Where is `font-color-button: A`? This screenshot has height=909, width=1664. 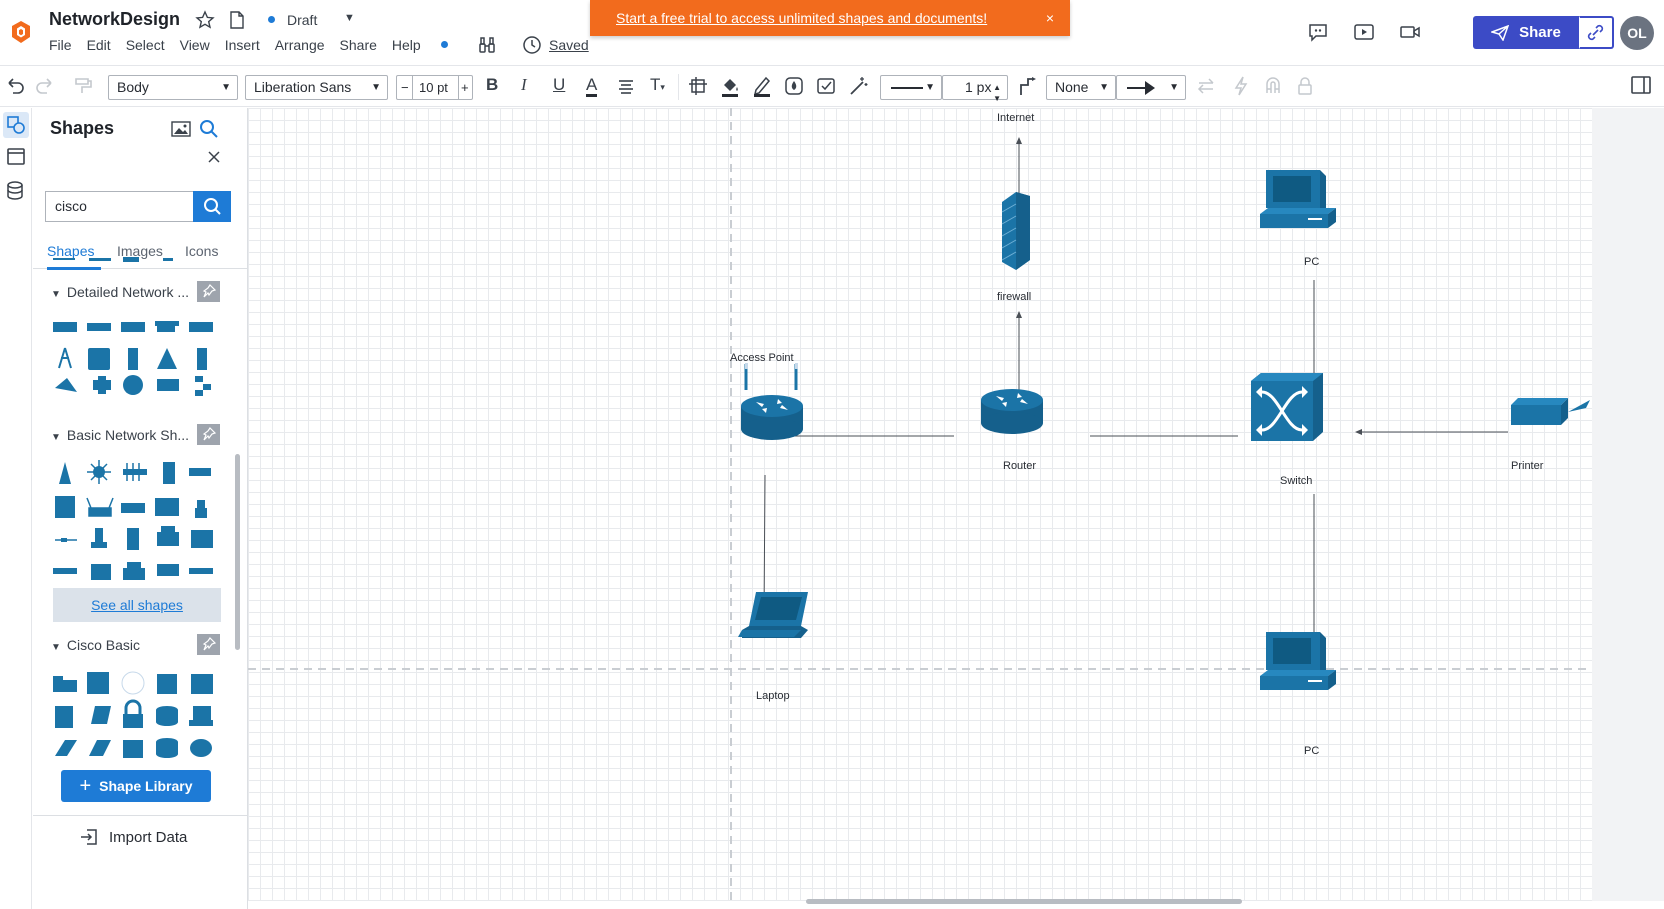 font-color-button: A is located at coordinates (592, 86).